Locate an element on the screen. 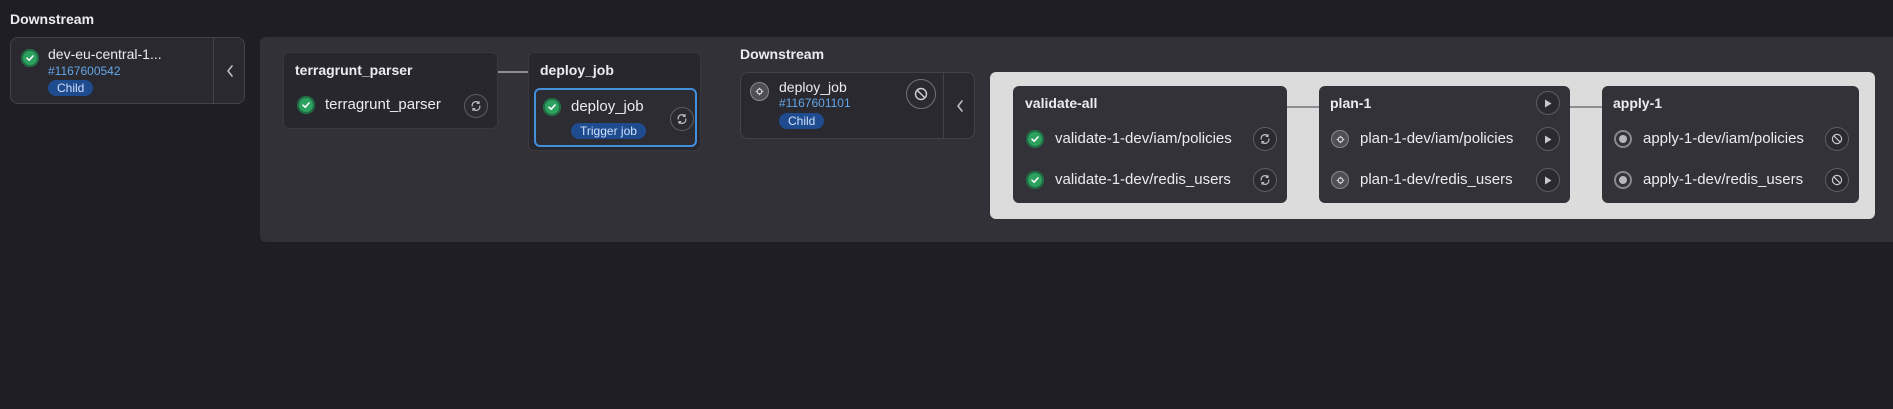 The image size is (1893, 409). job-validate-redis-users: validate-1-dev/redis_users is located at coordinates (1143, 179).